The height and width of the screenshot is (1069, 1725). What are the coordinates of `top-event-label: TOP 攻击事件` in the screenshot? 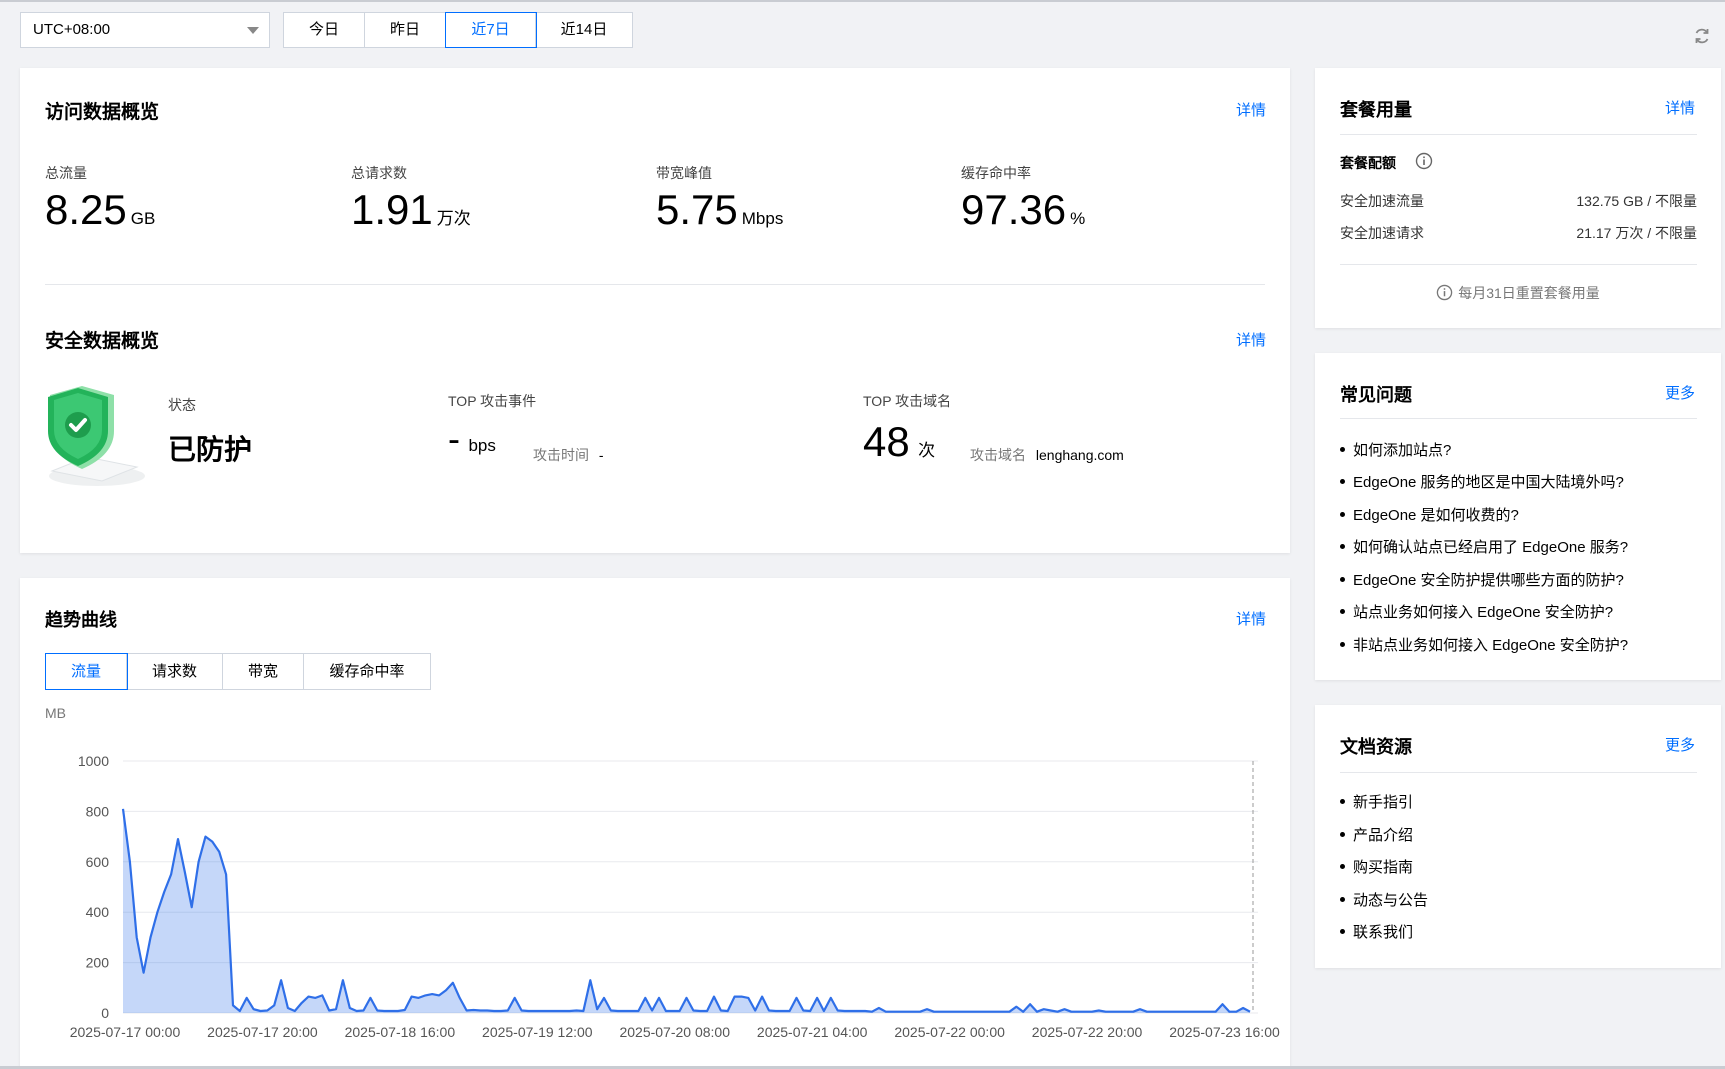 It's located at (492, 401).